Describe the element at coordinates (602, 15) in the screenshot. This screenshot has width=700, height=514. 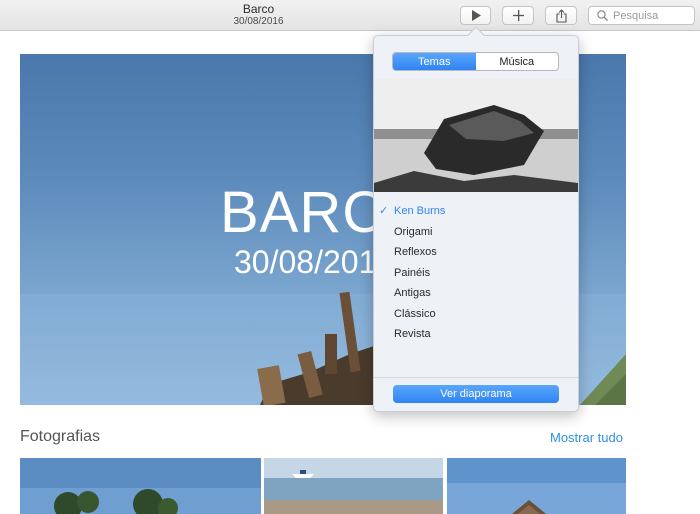
I see `magnifier-icon` at that location.